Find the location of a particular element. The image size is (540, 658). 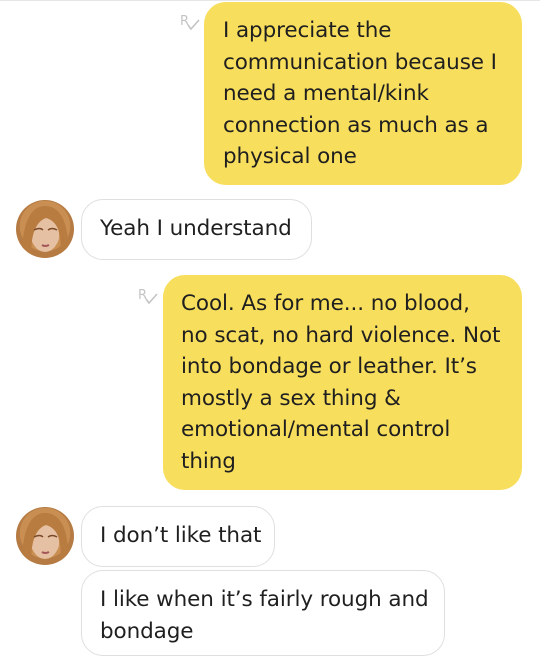

top-divider is located at coordinates (270, 0).